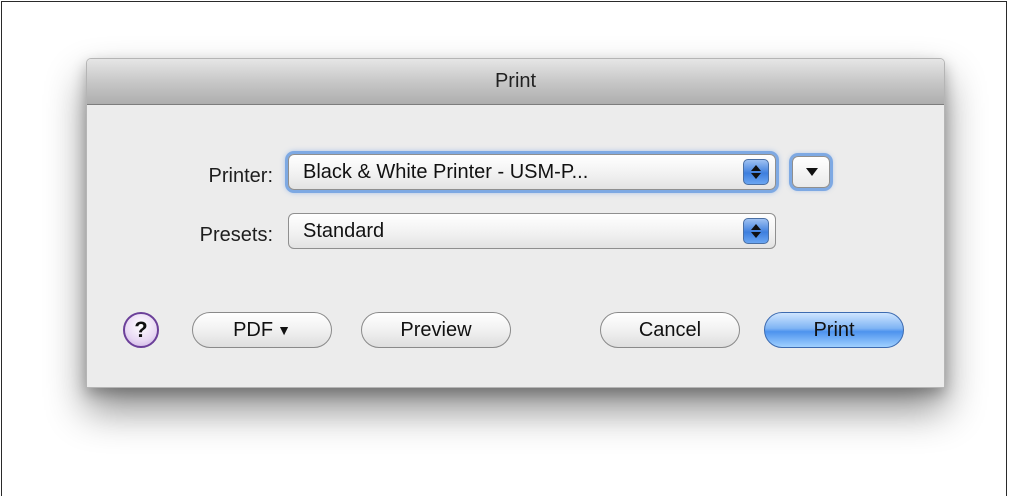 This screenshot has width=1011, height=496. I want to click on triangle-down-icon, so click(812, 172).